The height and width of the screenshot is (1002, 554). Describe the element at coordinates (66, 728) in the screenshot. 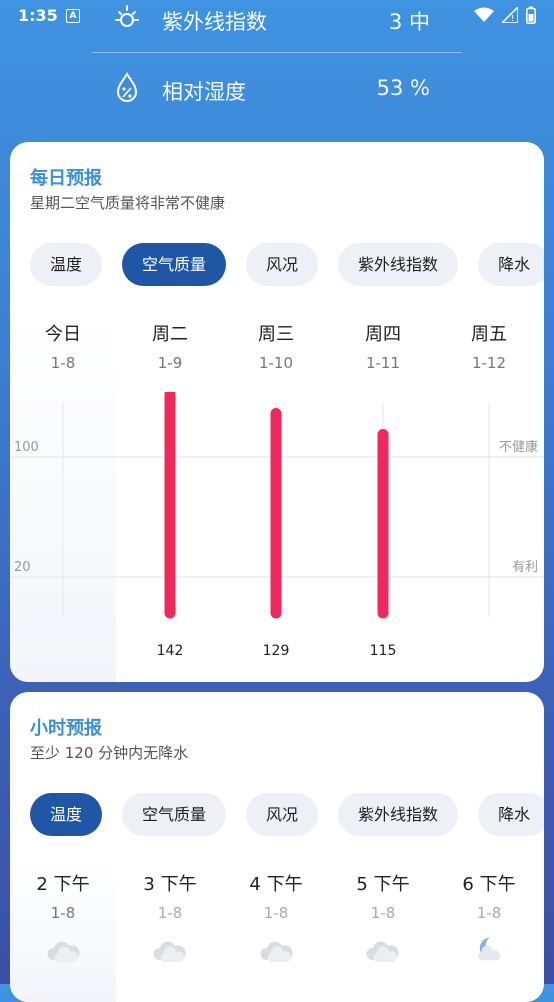

I see `hourly-forecast-title: 小时预报` at that location.